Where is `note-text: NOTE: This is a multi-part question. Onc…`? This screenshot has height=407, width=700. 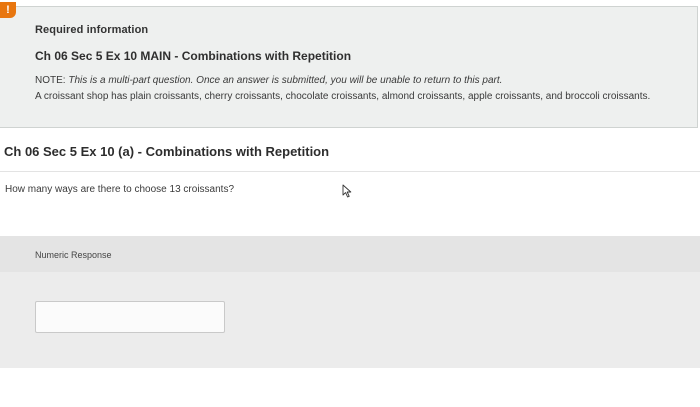
note-text: NOTE: This is a multi-part question. Onc… is located at coordinates (350, 81).